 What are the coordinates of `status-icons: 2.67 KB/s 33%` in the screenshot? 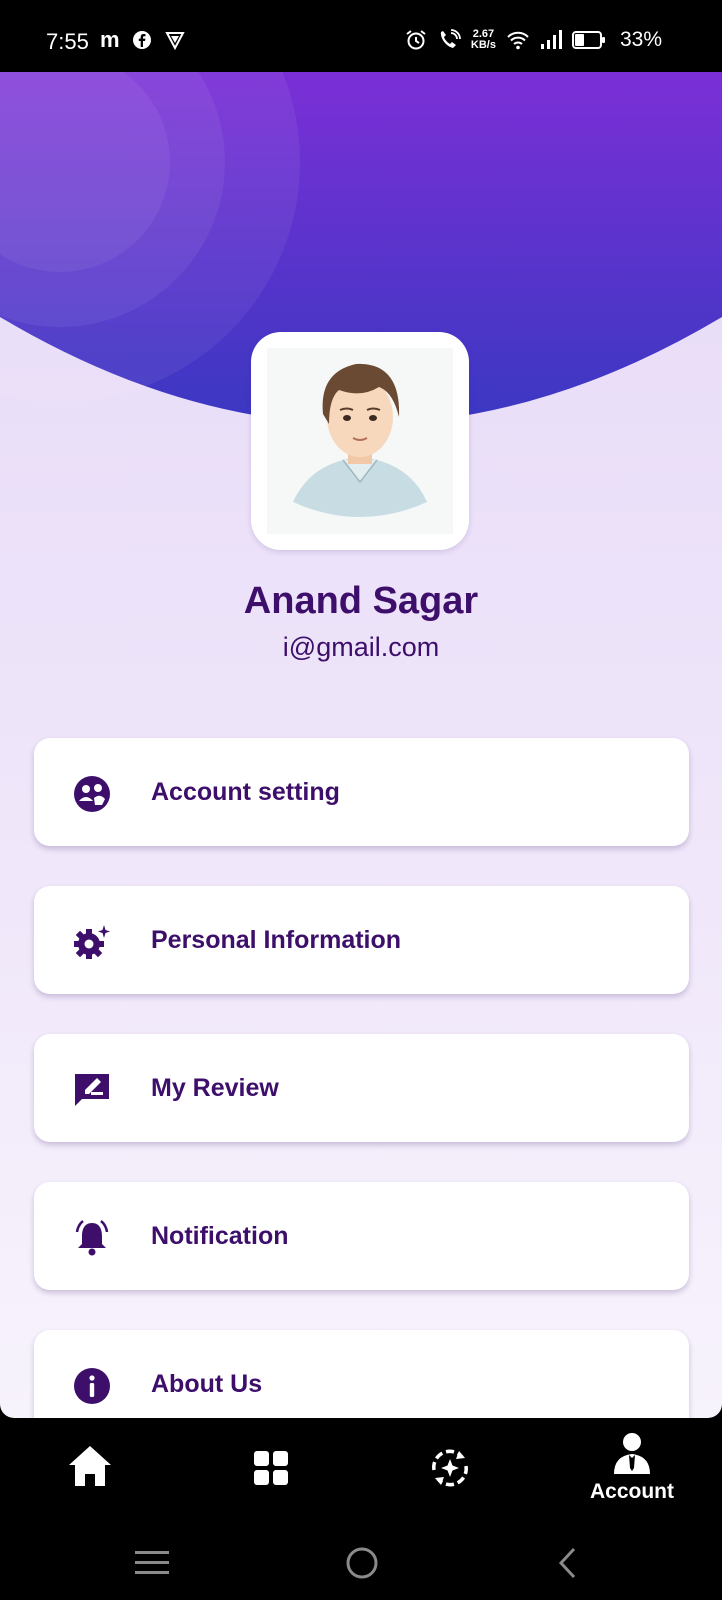 It's located at (533, 40).